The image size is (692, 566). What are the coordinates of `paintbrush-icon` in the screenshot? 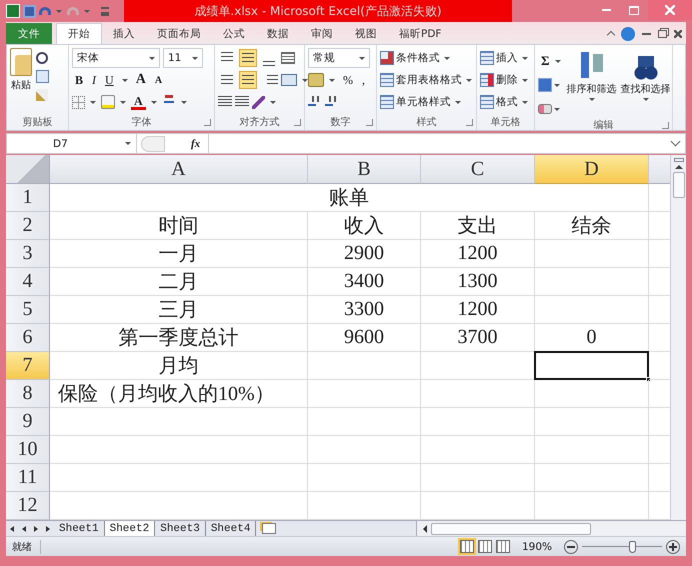 It's located at (42, 95).